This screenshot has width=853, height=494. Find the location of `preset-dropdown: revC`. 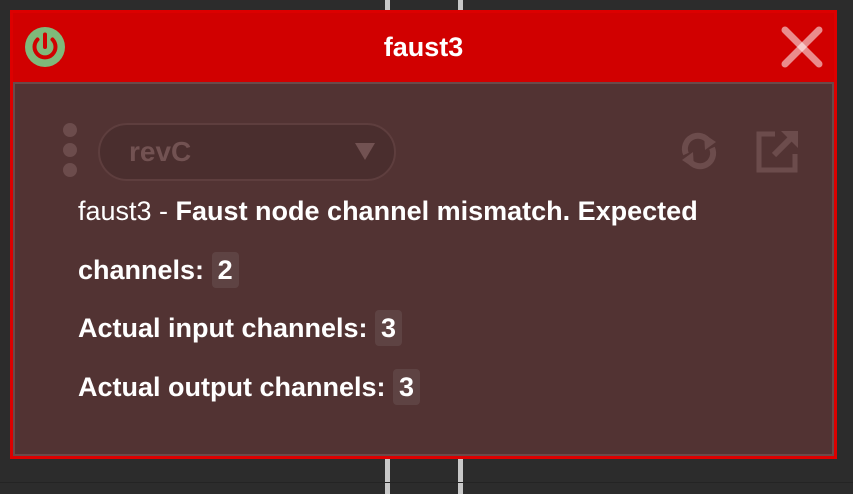

preset-dropdown: revC is located at coordinates (247, 152).